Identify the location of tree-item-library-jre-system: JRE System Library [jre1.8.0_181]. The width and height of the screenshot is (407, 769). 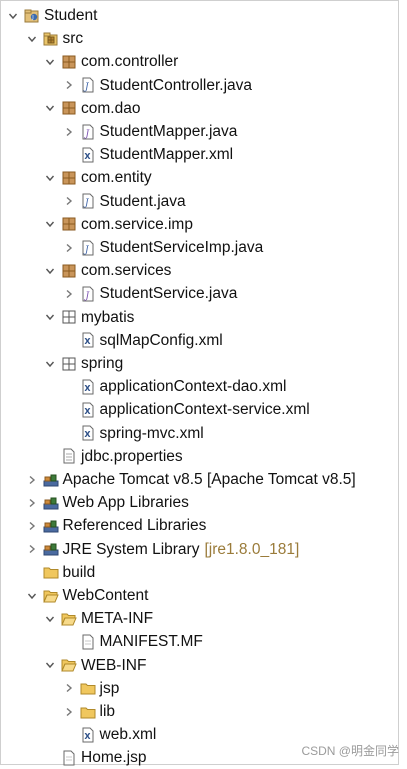
(203, 549).